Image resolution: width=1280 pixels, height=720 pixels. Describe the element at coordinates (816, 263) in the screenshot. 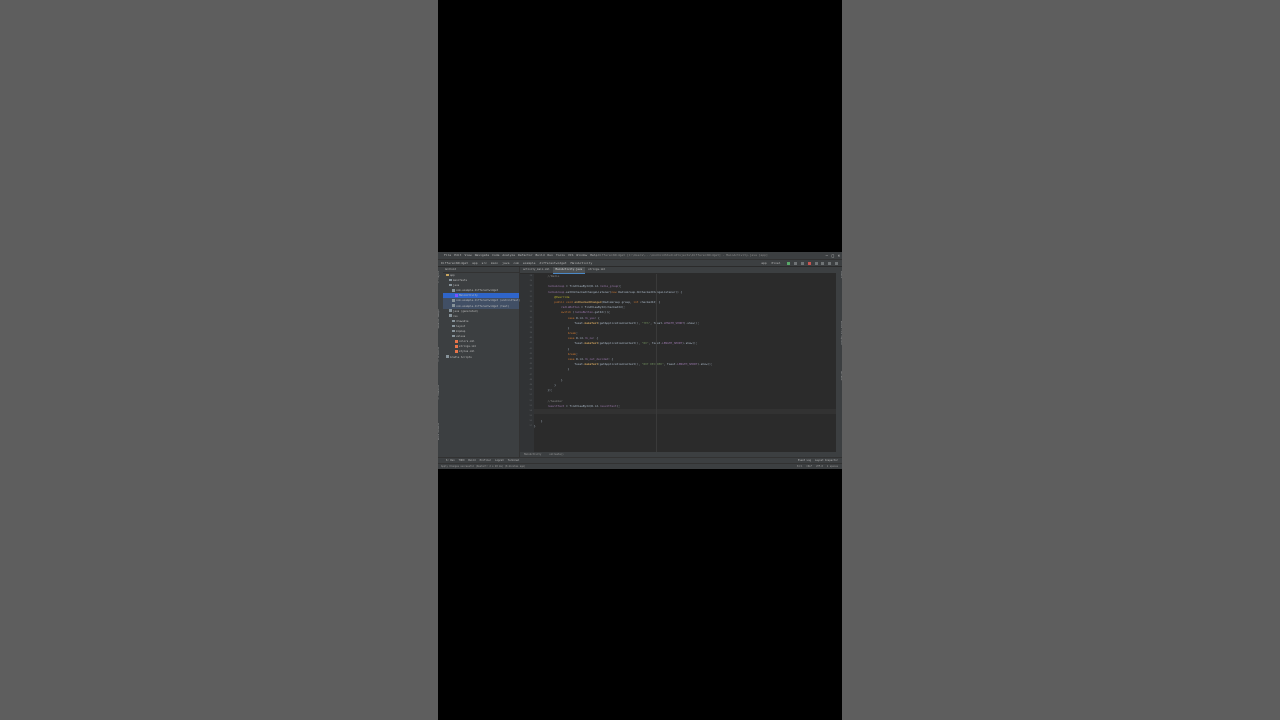

I see `sync-icon` at that location.